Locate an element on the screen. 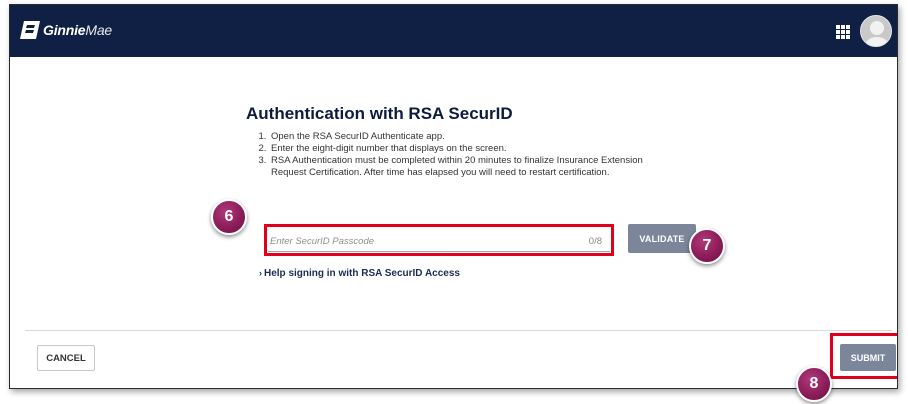 The image size is (908, 404). passcode-highlight: 0/8 is located at coordinates (439, 240).